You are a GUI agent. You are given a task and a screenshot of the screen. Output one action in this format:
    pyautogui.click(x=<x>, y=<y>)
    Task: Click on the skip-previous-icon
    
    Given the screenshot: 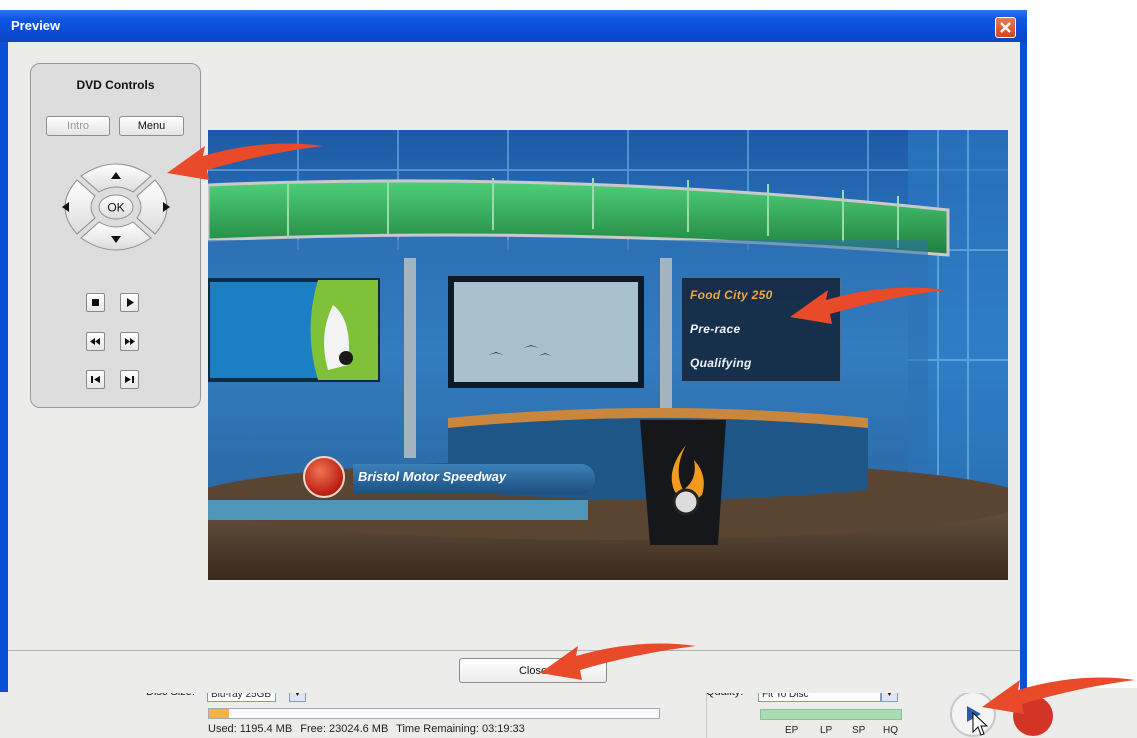 What is the action you would take?
    pyautogui.click(x=95, y=379)
    